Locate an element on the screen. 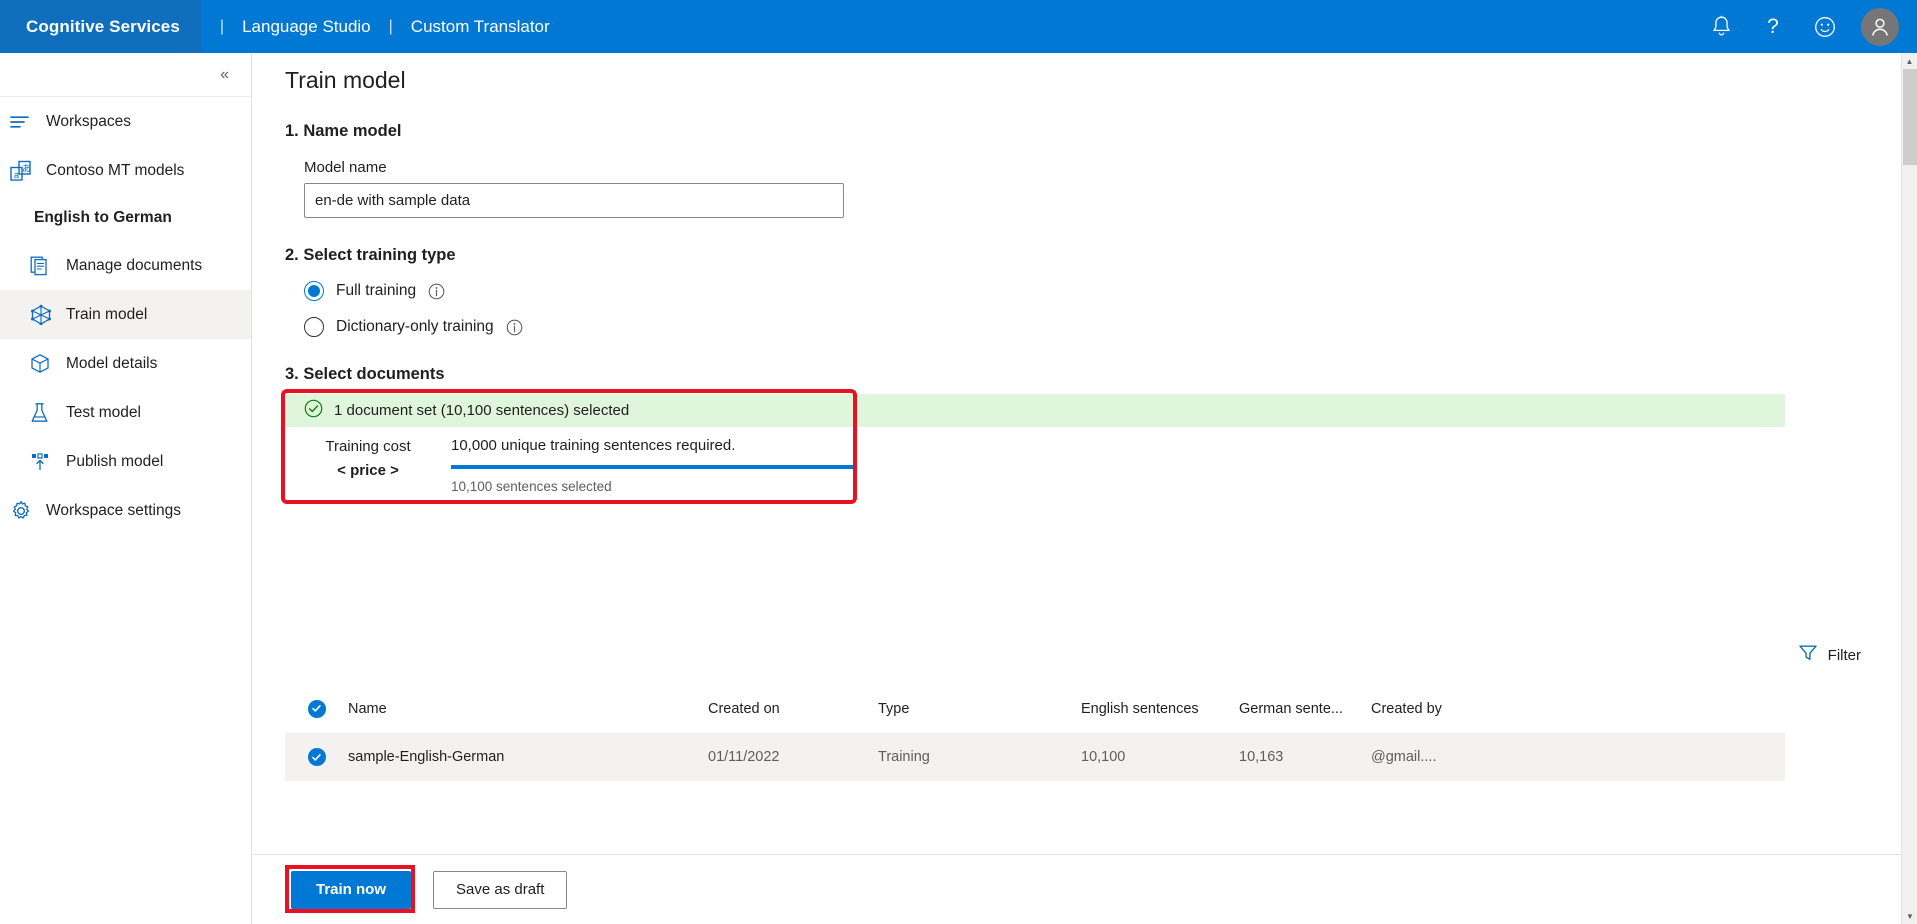 This screenshot has height=924, width=1917. cell-english-sentences: 10,100 is located at coordinates (1103, 757).